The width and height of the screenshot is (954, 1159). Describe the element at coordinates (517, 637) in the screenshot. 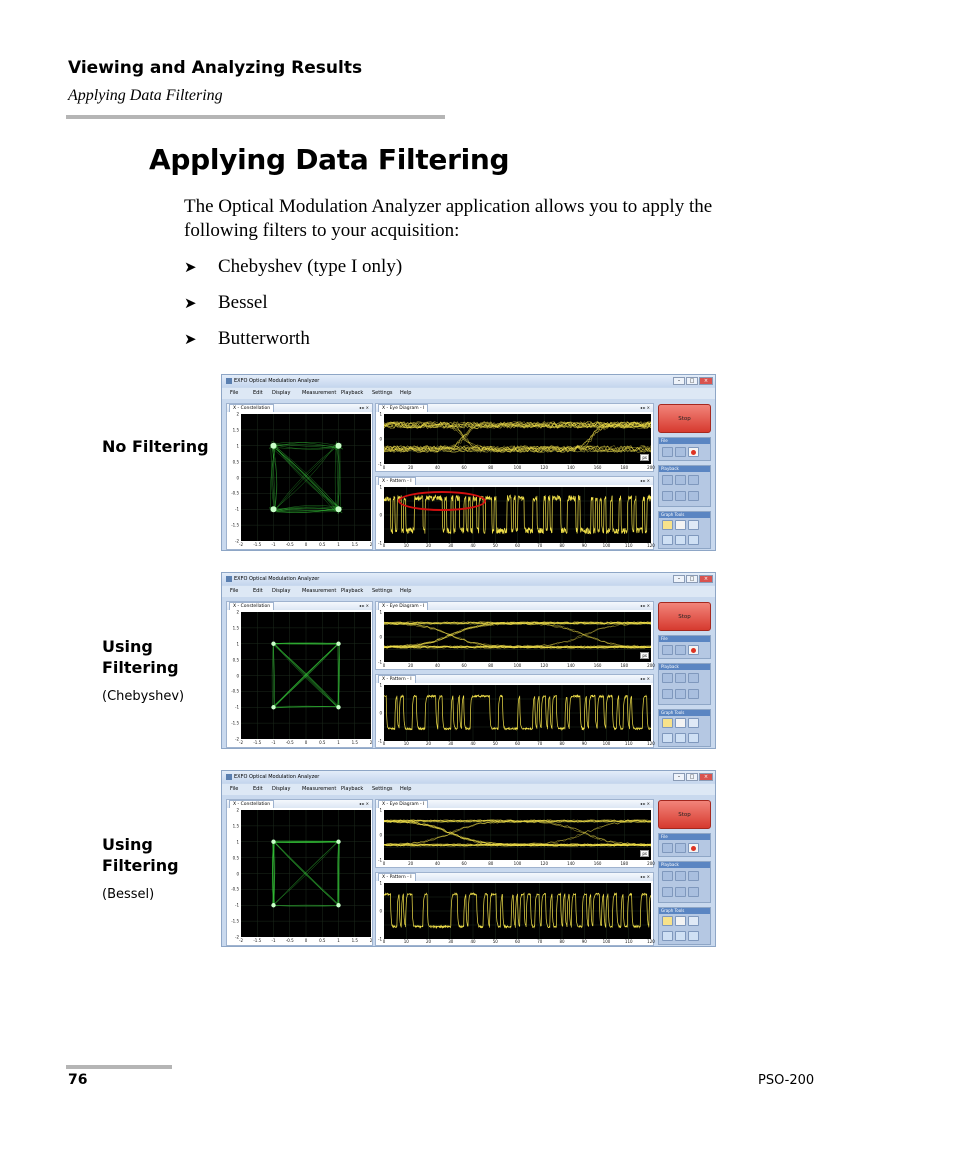

I see `eye-diagram-plot` at that location.